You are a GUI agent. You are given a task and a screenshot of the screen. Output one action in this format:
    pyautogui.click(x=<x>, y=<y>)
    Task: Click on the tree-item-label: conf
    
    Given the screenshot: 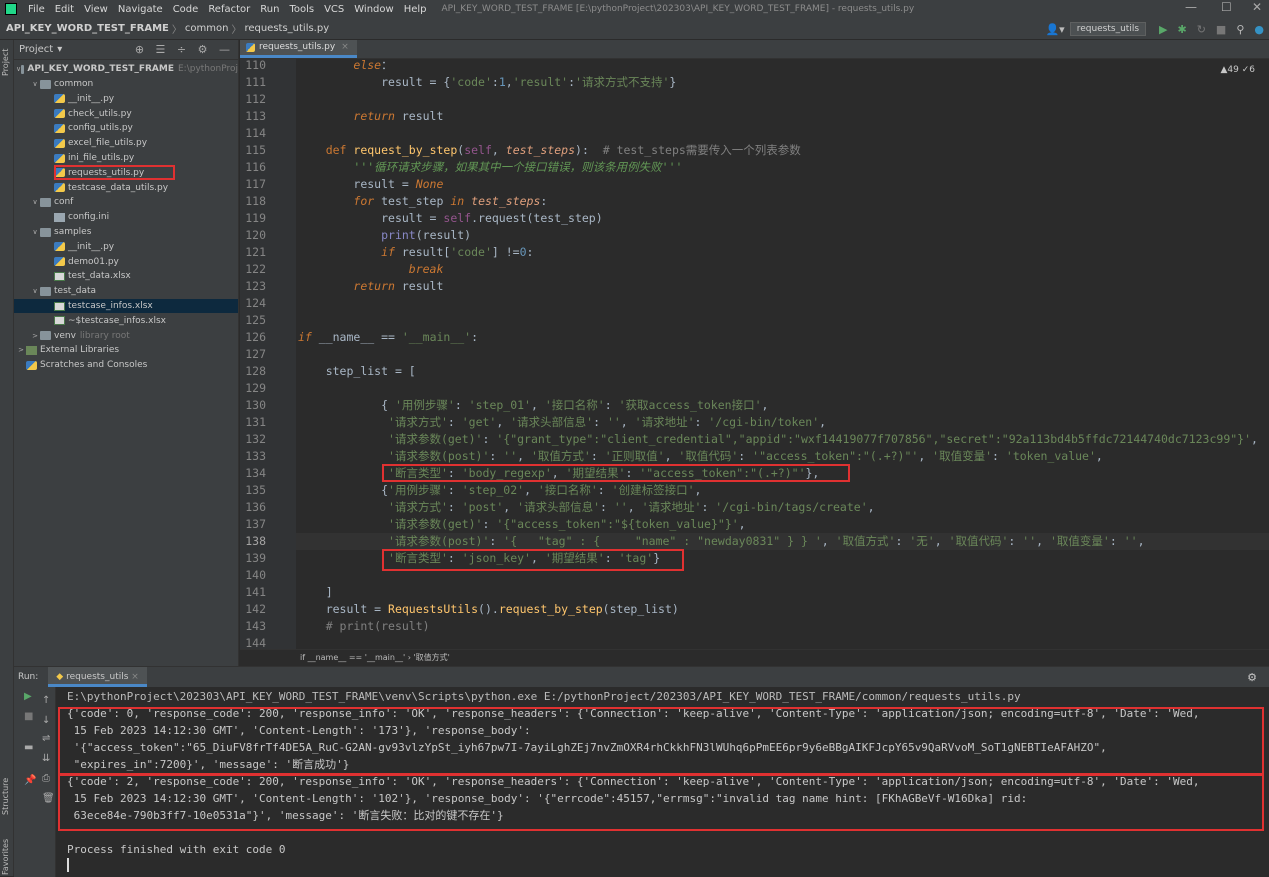 What is the action you would take?
    pyautogui.click(x=64, y=202)
    